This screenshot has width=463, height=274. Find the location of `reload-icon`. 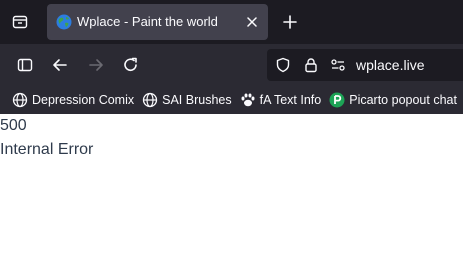

reload-icon is located at coordinates (130, 64).